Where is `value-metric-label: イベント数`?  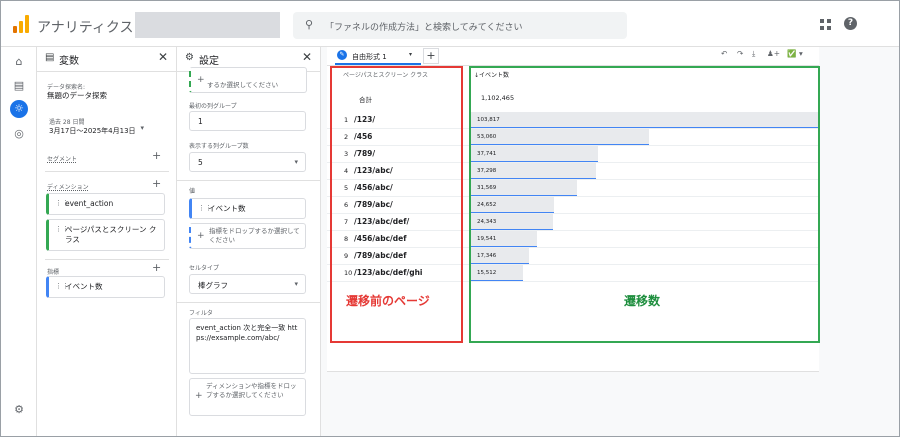
value-metric-label: イベント数 is located at coordinates (227, 208).